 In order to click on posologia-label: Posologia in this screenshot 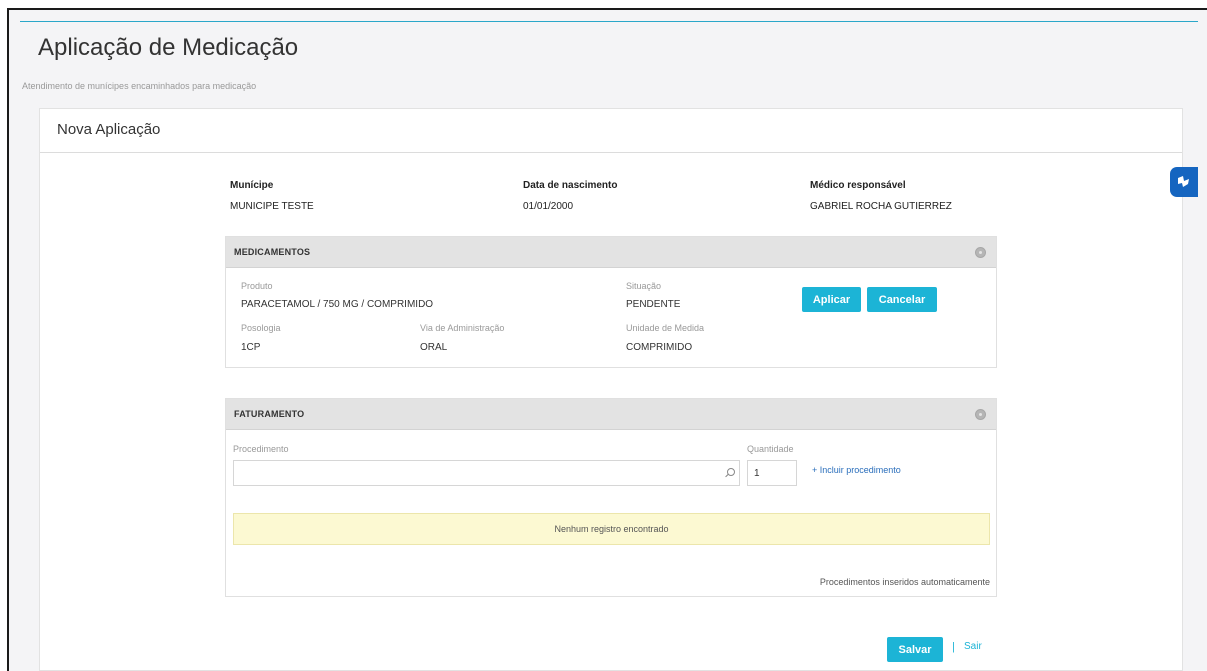, I will do `click(261, 328)`.